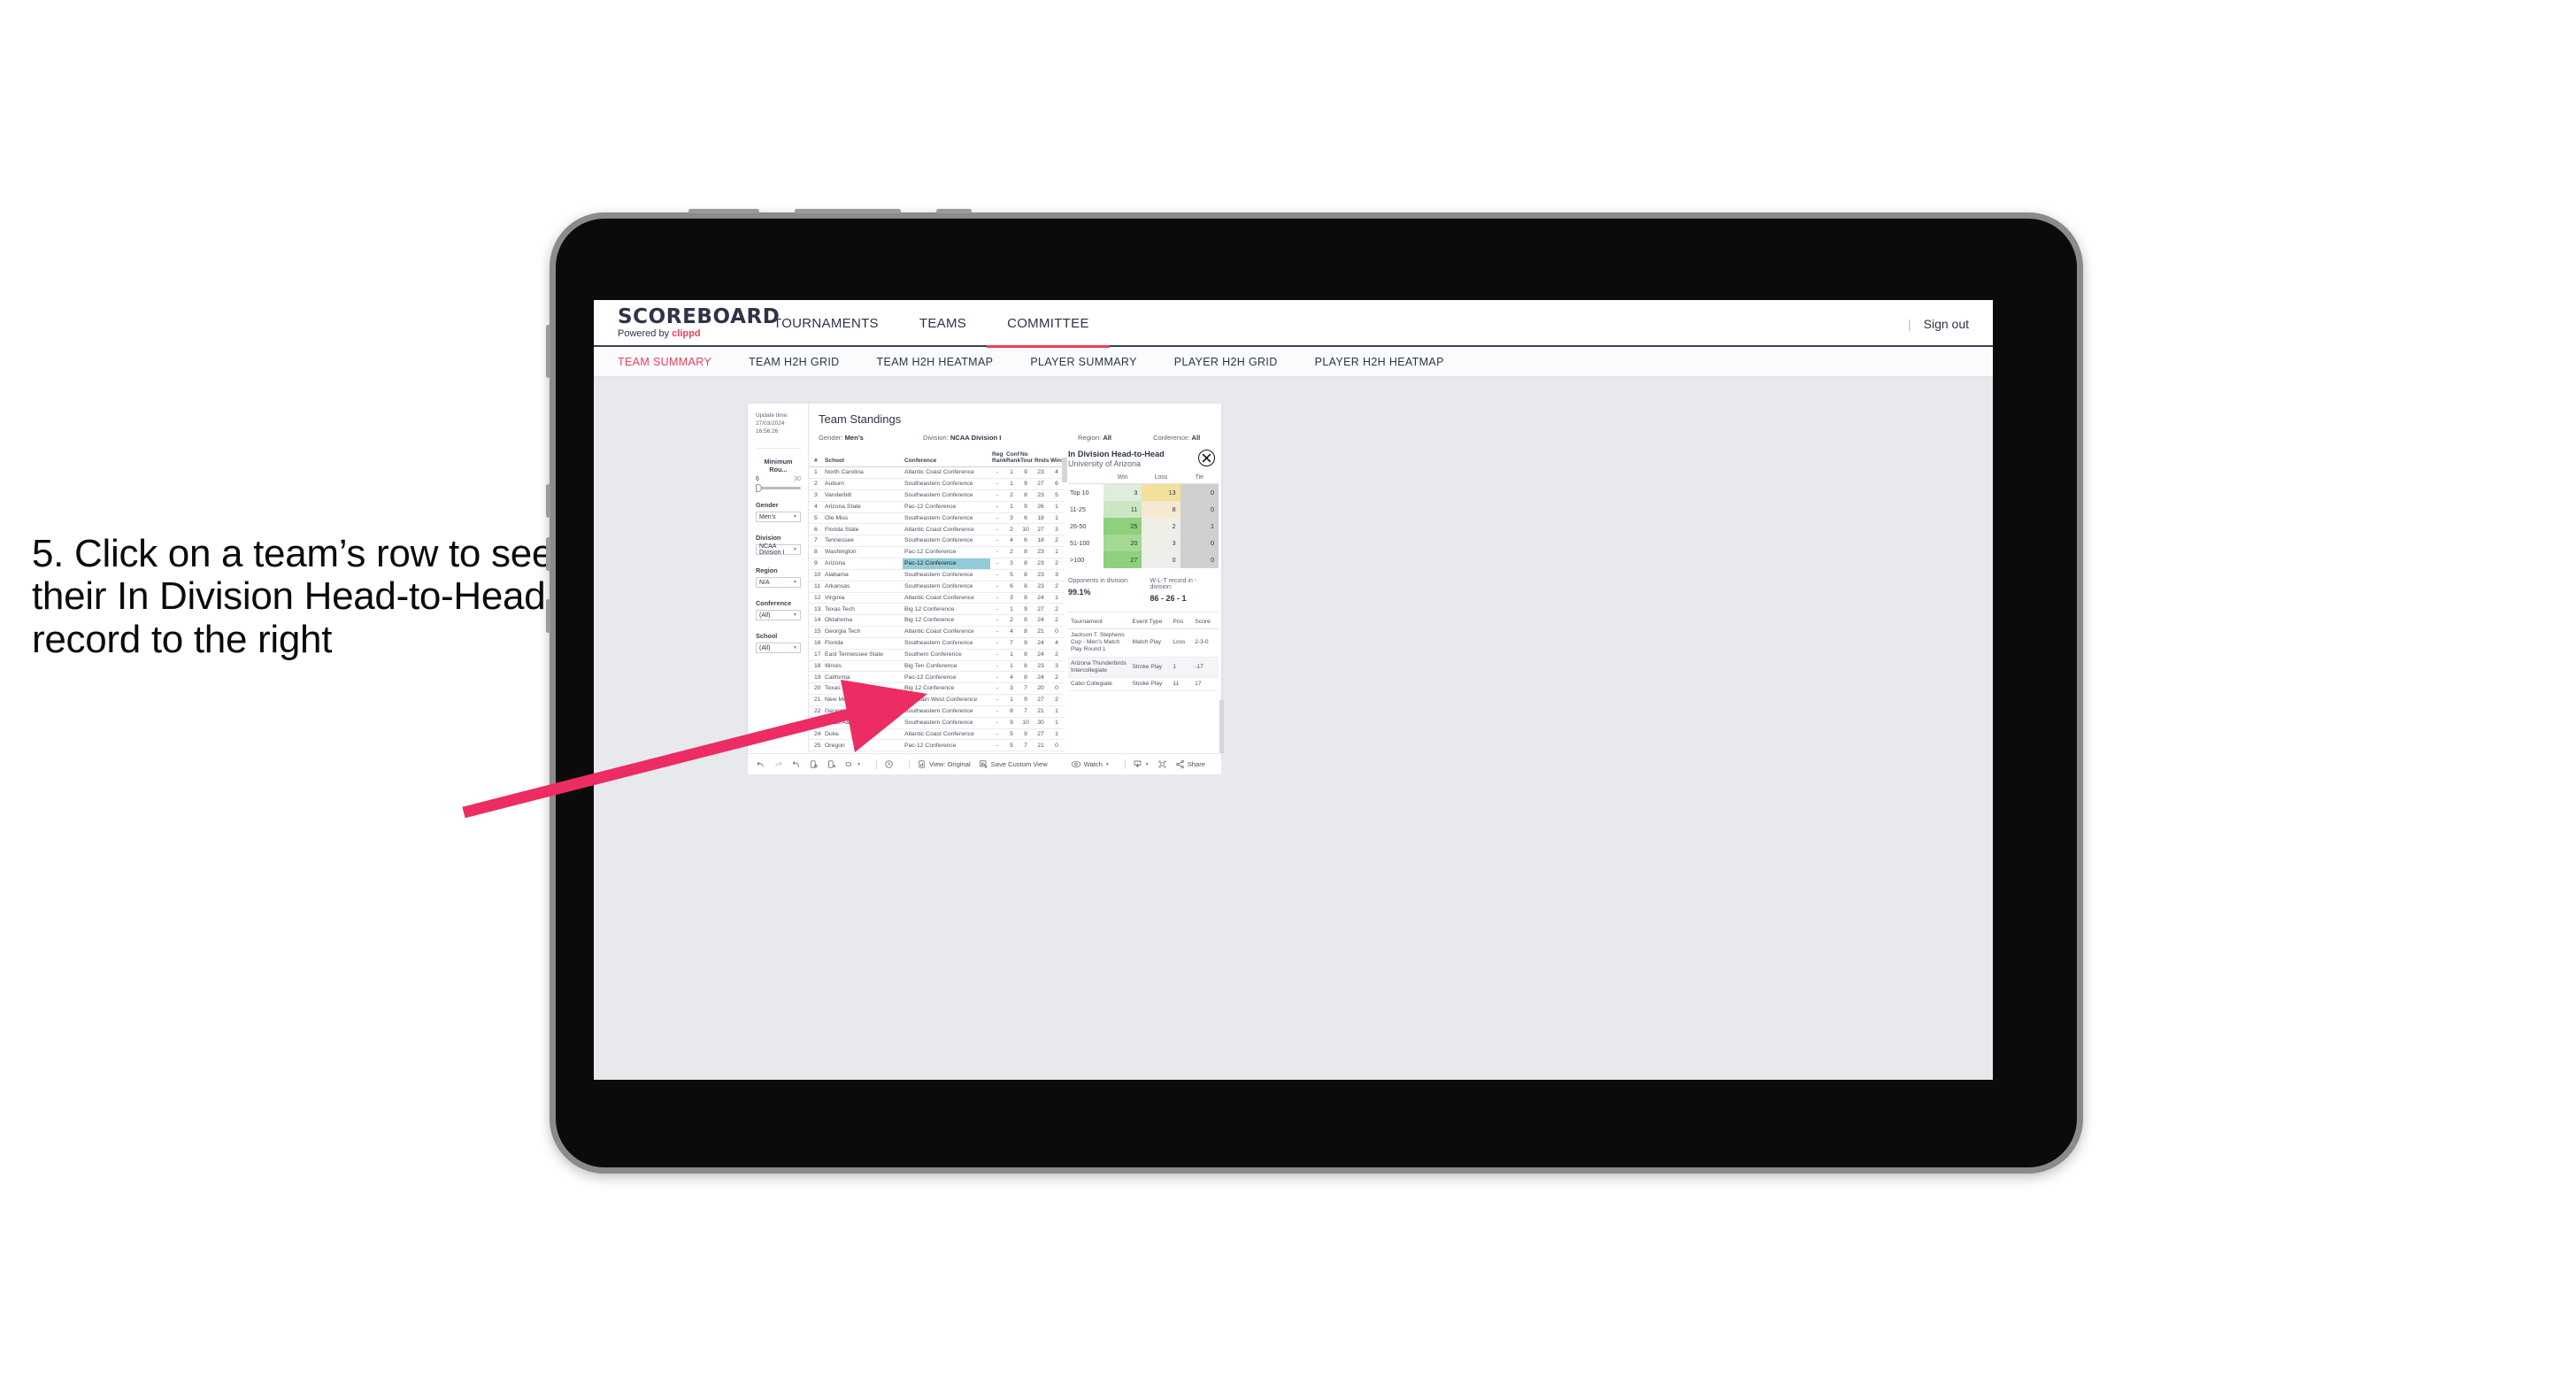  Describe the element at coordinates (1099, 623) in the screenshot. I see `col-header-tournament: Tournament` at that location.